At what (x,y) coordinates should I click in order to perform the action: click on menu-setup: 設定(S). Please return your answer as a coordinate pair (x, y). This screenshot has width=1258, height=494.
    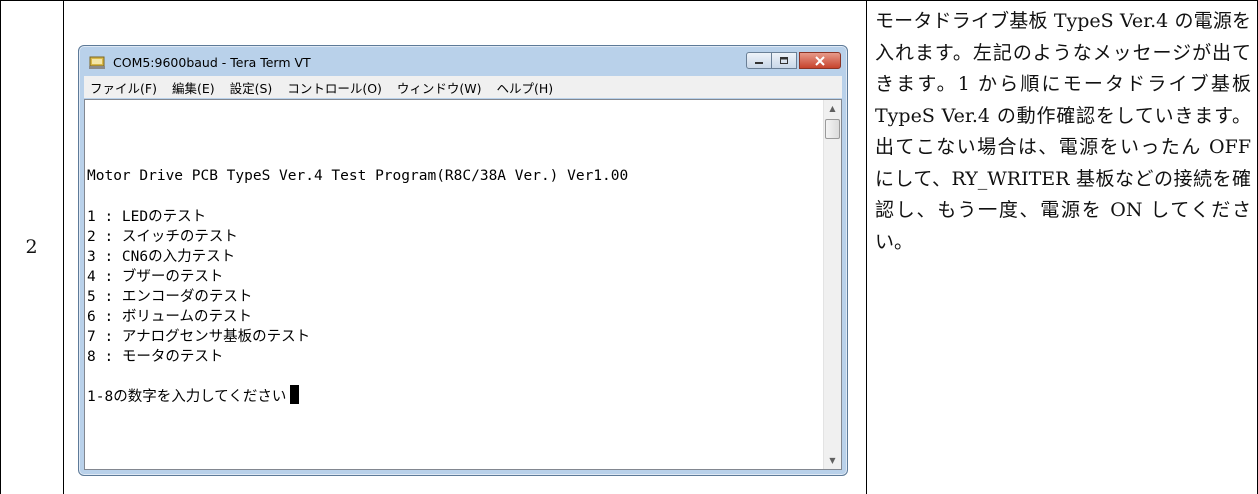
    Looking at the image, I should click on (251, 87).